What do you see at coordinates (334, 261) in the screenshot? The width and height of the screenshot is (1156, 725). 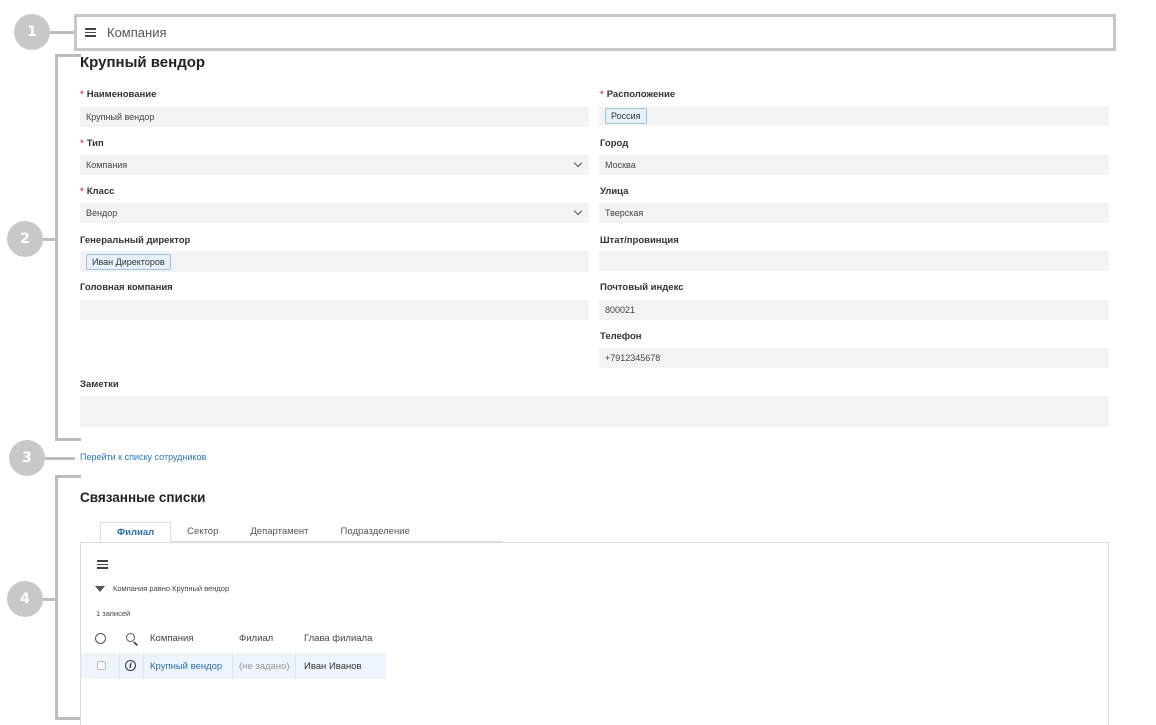 I see `ceo-field: Иван Директоров` at bounding box center [334, 261].